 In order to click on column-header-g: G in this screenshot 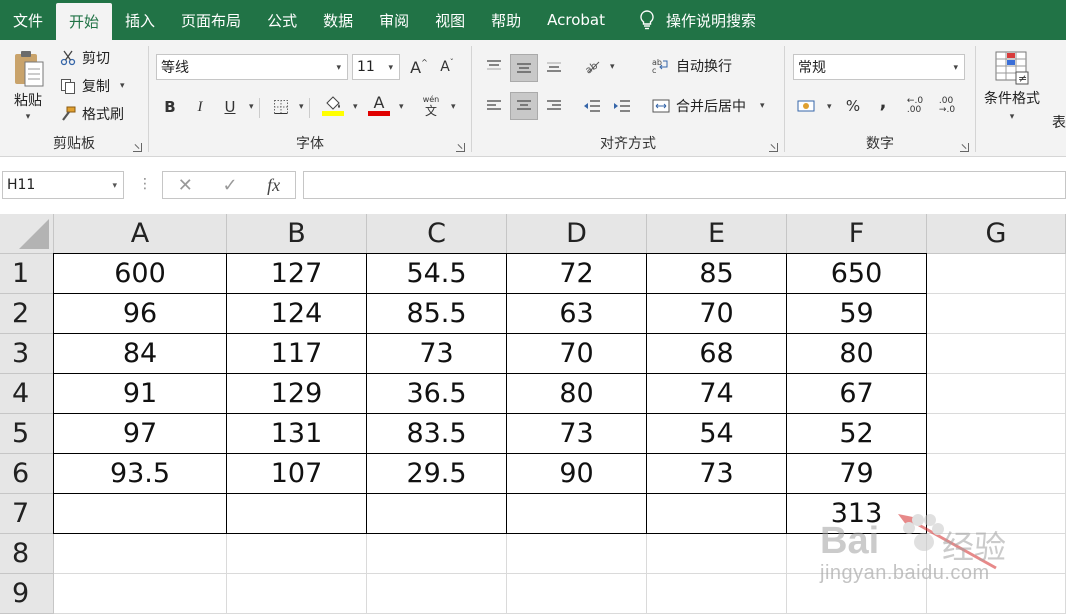, I will do `click(996, 234)`.